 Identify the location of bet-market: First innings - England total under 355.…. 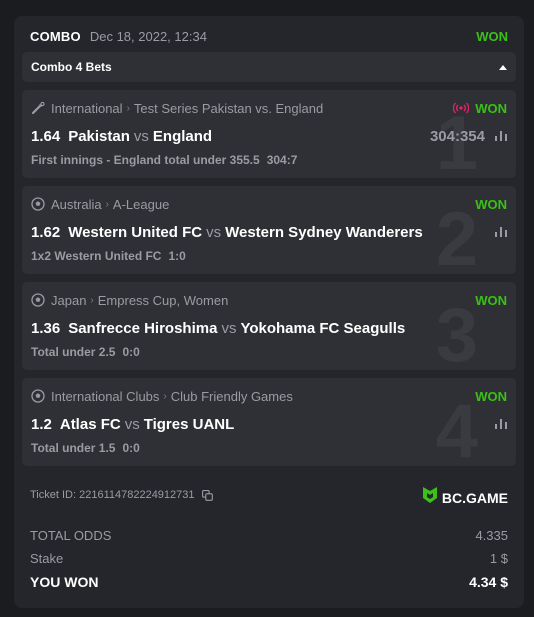
(145, 160).